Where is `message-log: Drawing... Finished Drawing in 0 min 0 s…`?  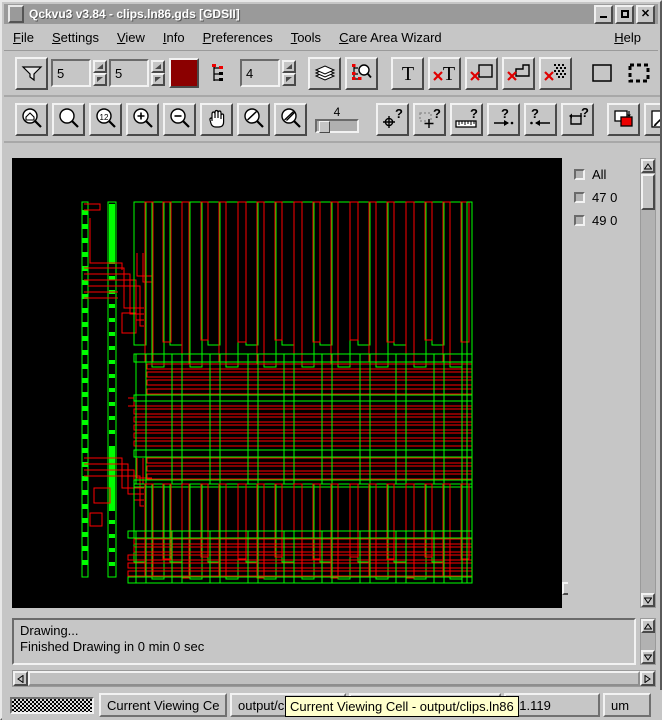
message-log: Drawing... Finished Drawing in 0 min 0 s… is located at coordinates (324, 641).